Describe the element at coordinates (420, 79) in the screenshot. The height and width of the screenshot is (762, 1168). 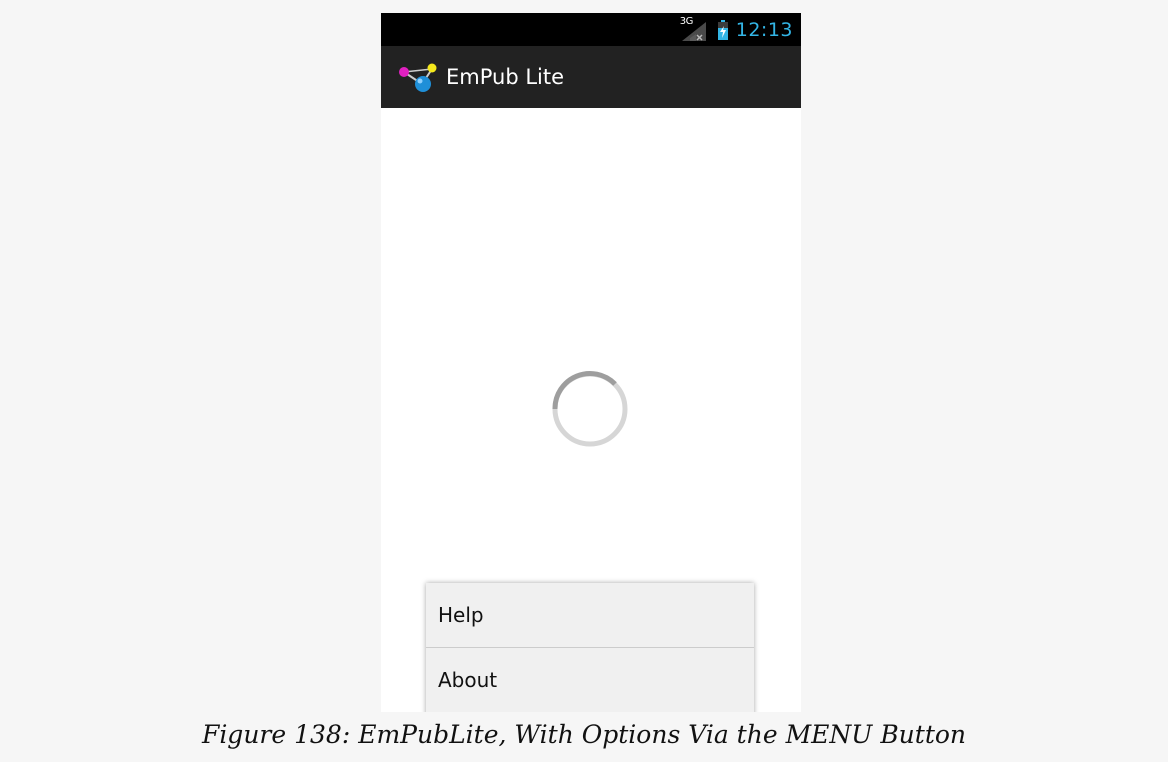
I see `empub-app-icon` at that location.